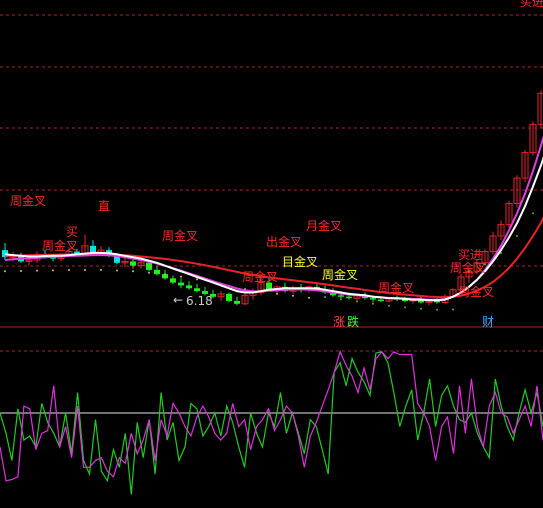 Image resolution: width=543 pixels, height=508 pixels. What do you see at coordinates (353, 321) in the screenshot?
I see `legend-die: 跌` at bounding box center [353, 321].